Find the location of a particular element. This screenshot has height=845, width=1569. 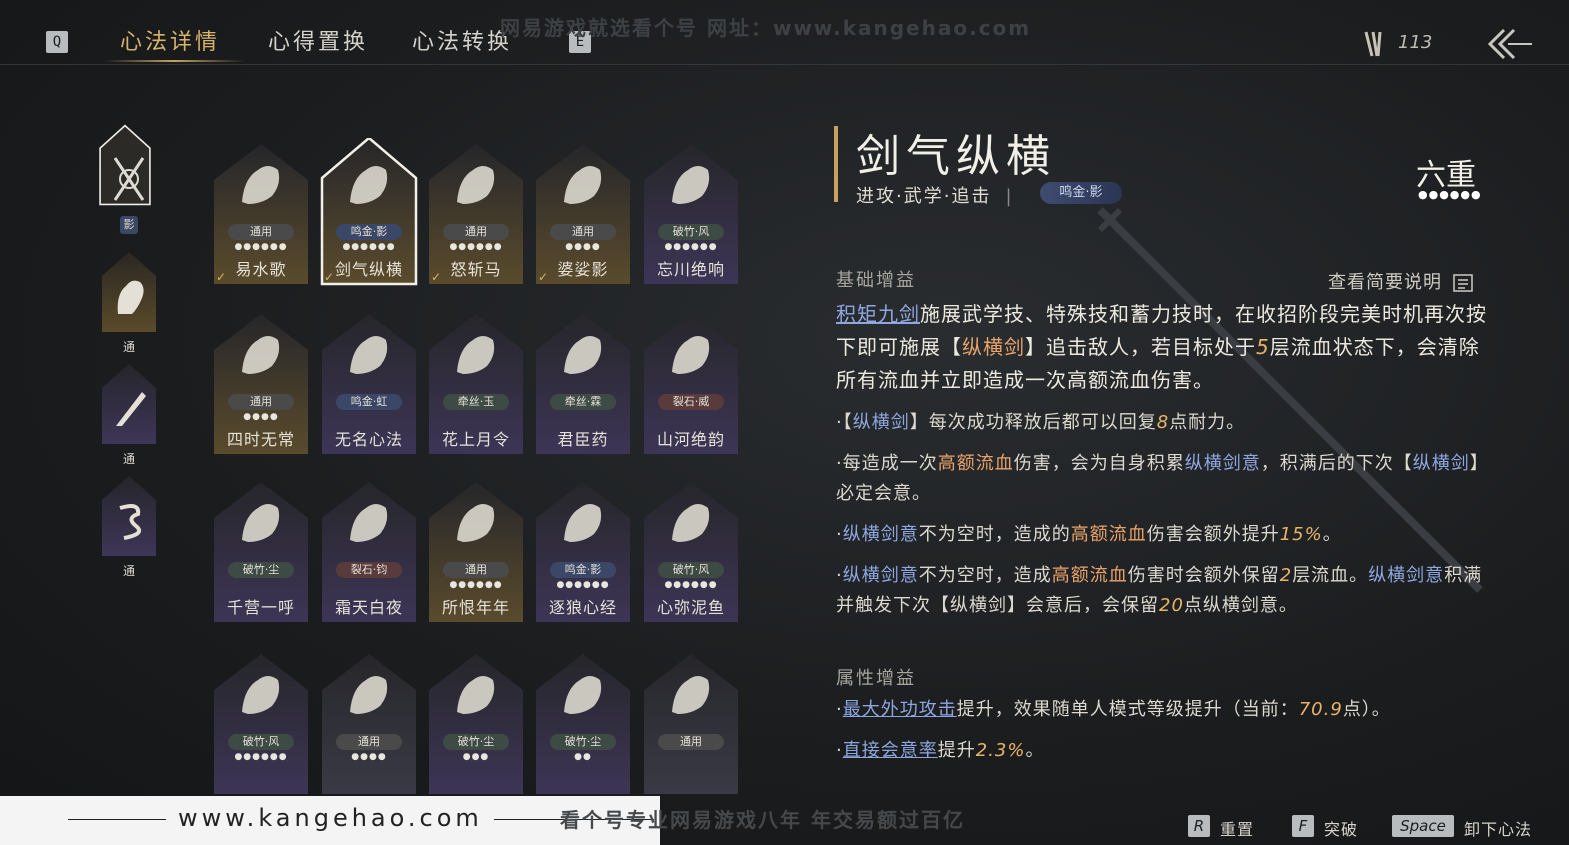

skill-card: 通用 ●●●●●● 所恨年年 is located at coordinates (476, 550).